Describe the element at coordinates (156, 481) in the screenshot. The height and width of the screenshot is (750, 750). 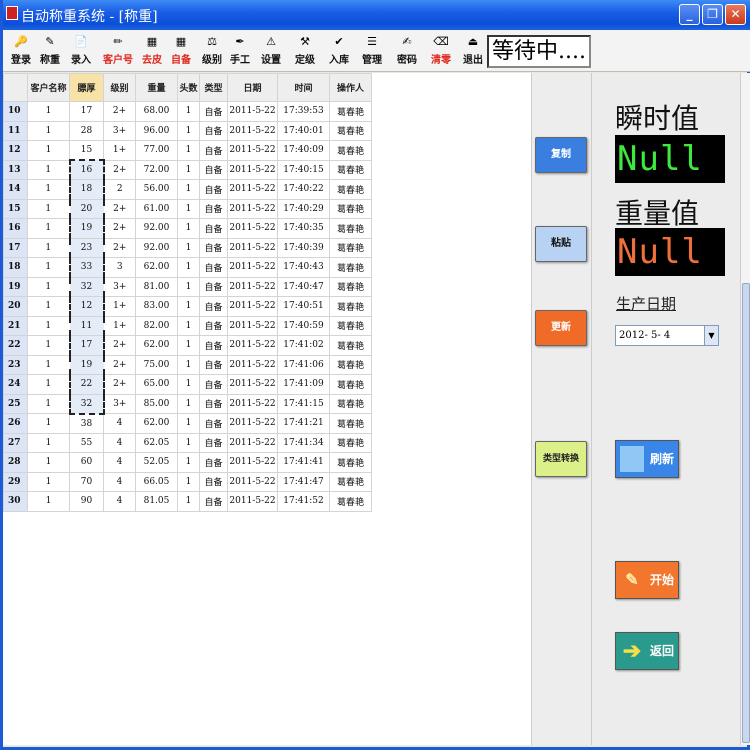
I see `table-cell: 66.05` at that location.